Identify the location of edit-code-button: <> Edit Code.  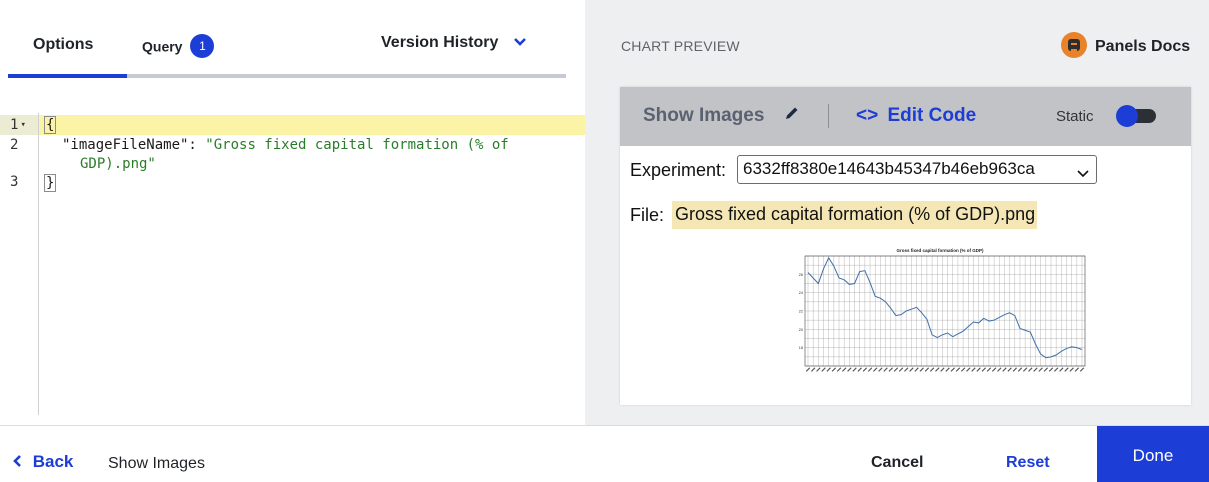
(916, 116).